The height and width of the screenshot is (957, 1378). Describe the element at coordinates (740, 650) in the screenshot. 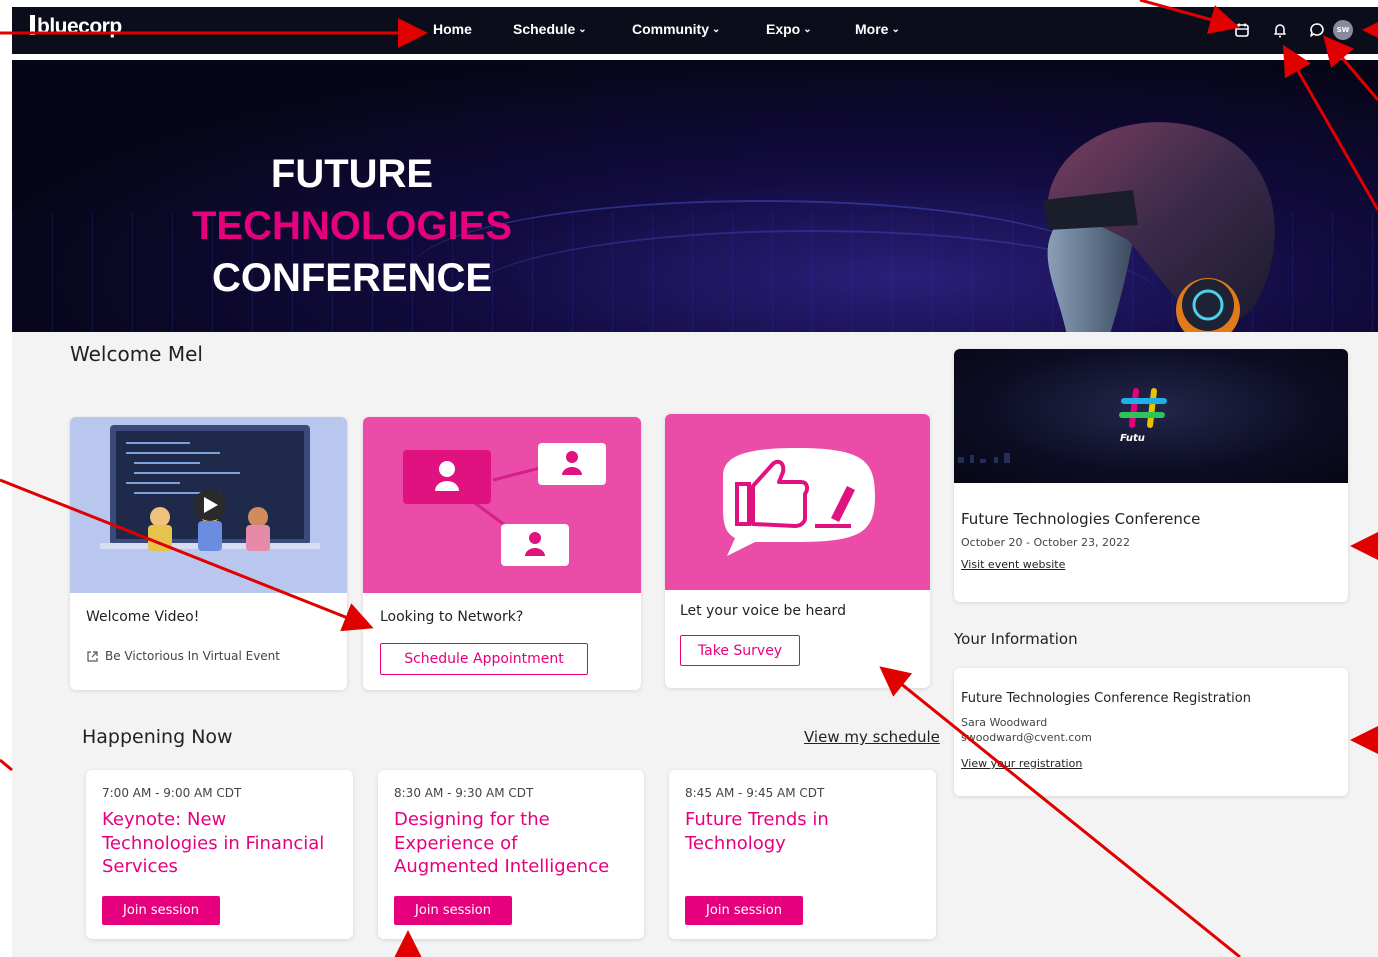

I see `take-survey-button: Take Survey` at that location.